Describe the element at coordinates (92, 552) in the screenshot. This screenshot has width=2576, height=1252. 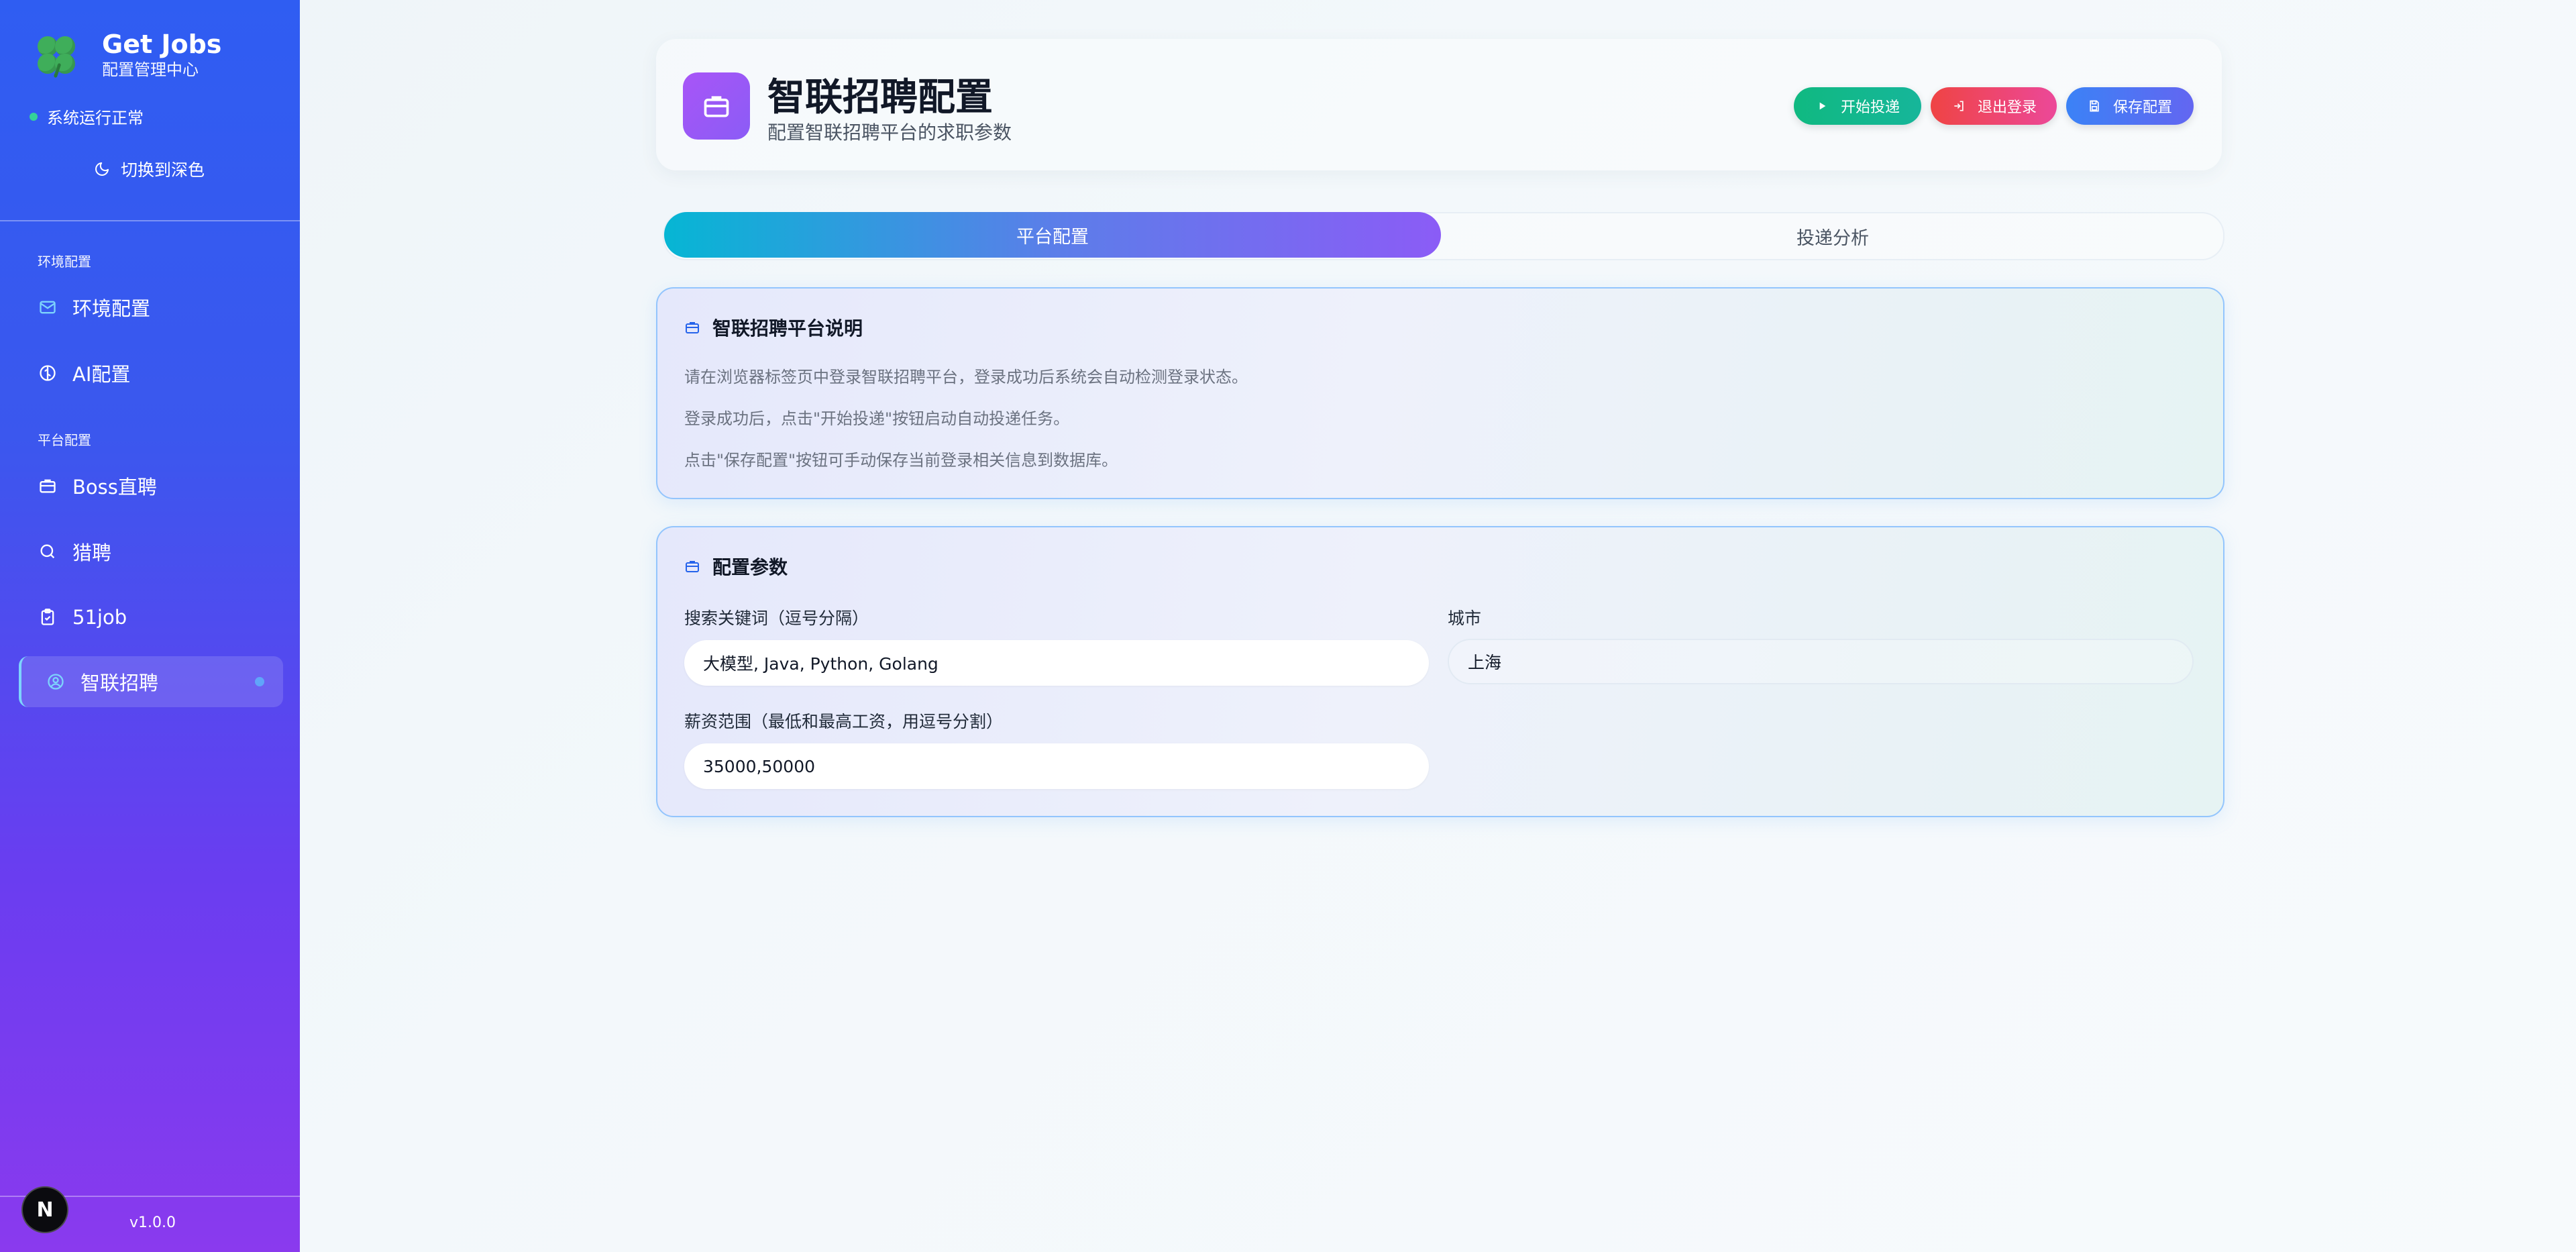
I see `sidebar-item-label: 猎聘` at that location.